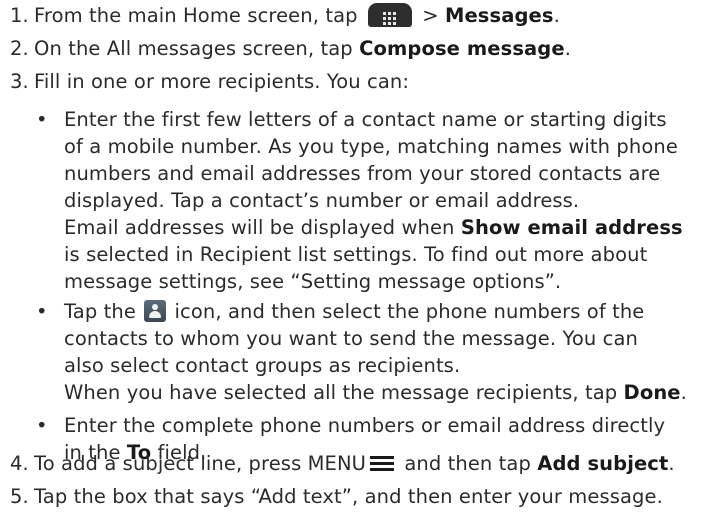 This screenshot has height=515, width=720. I want to click on menu-icon, so click(382, 463).